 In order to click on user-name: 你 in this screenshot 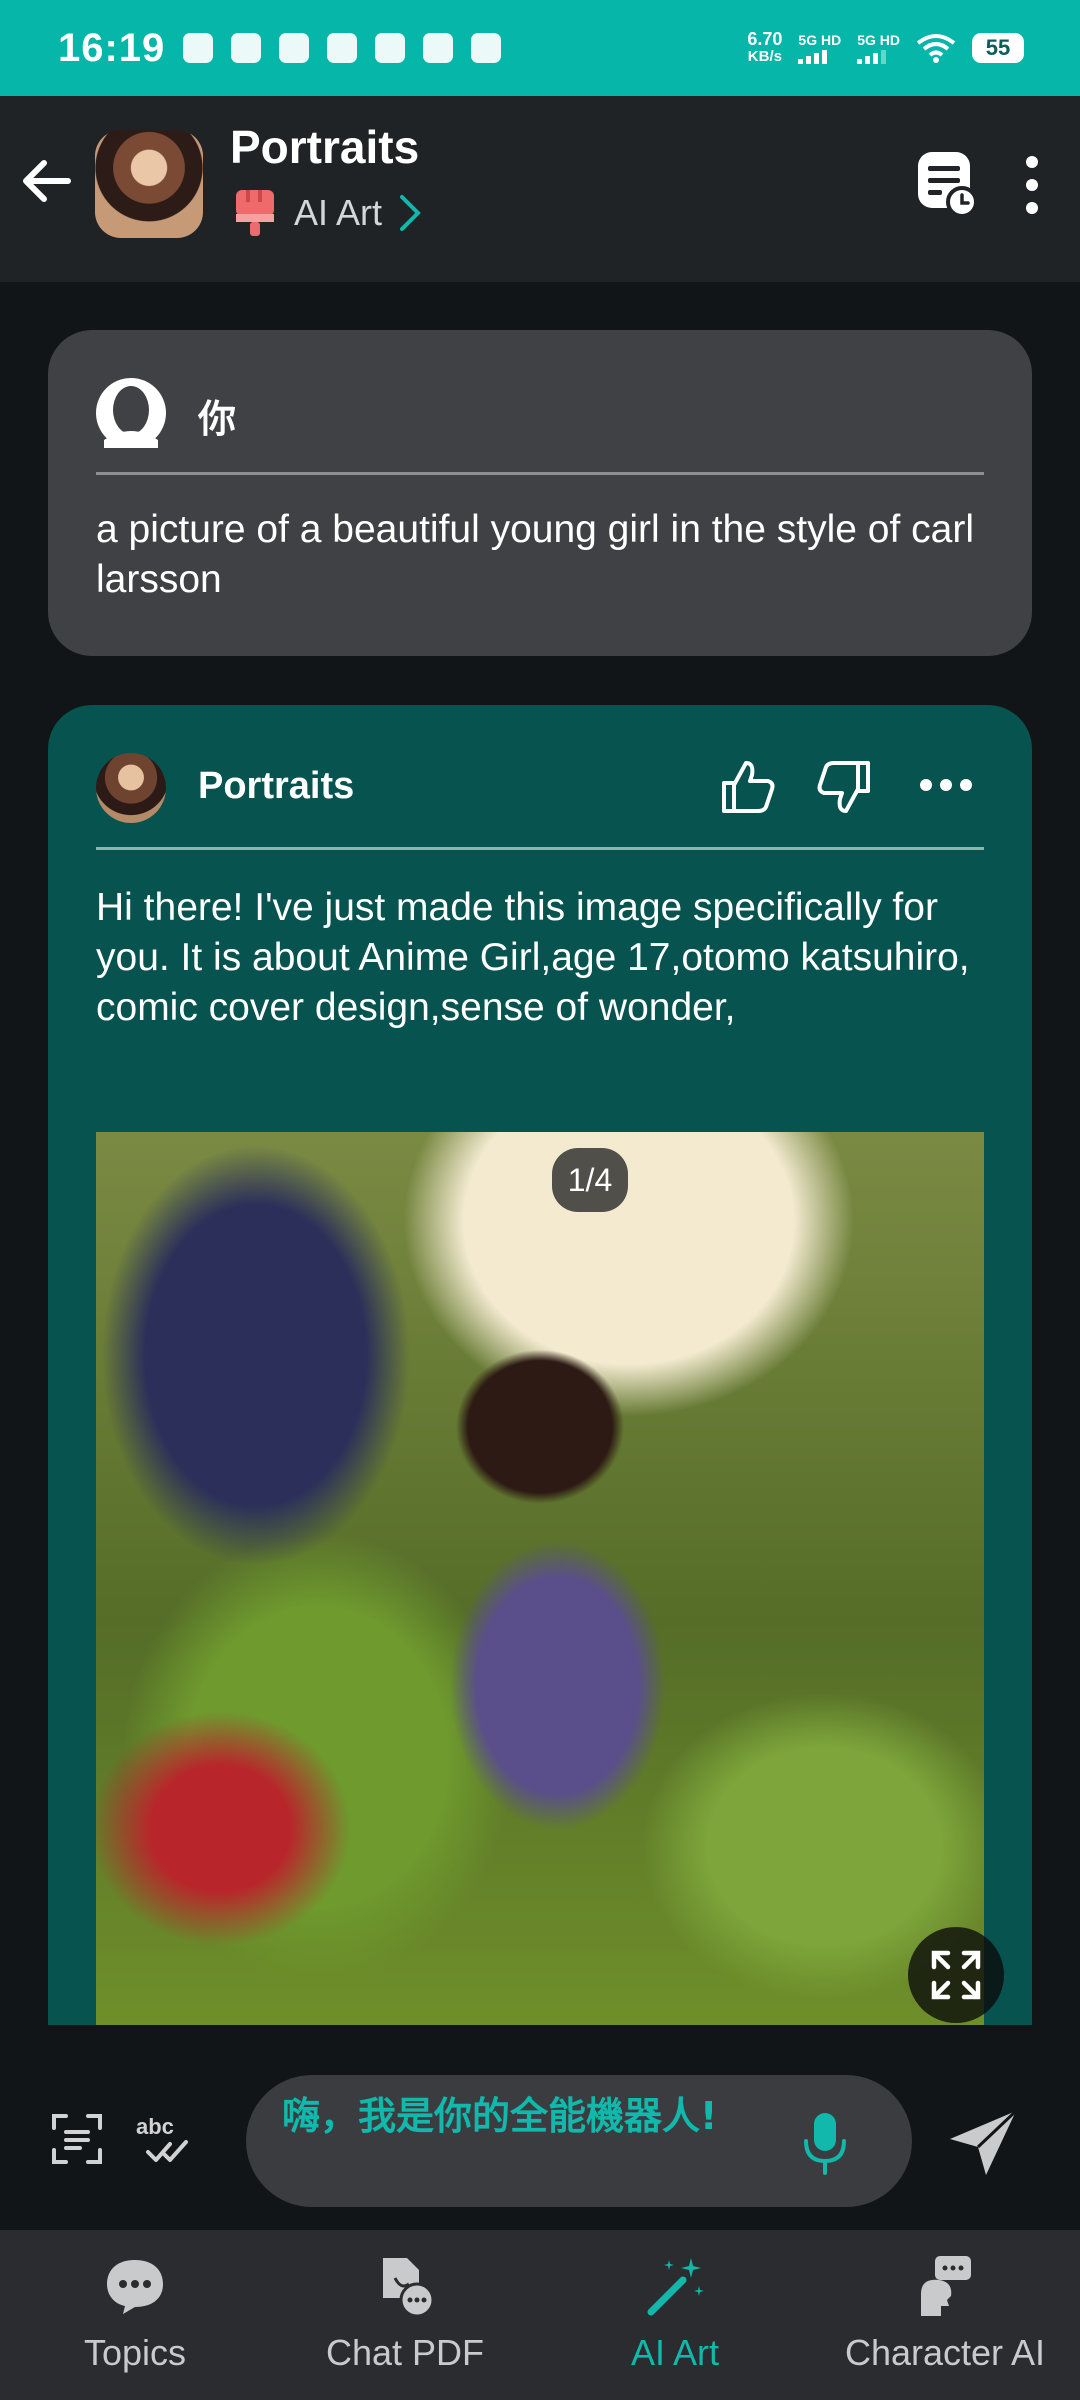, I will do `click(217, 420)`.